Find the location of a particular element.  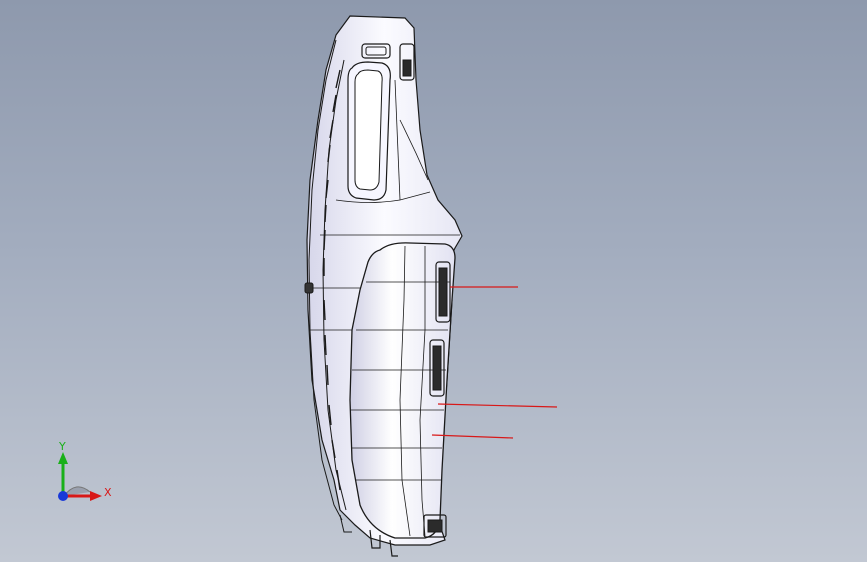

coordinate-triad: Y X is located at coordinates (85, 470).